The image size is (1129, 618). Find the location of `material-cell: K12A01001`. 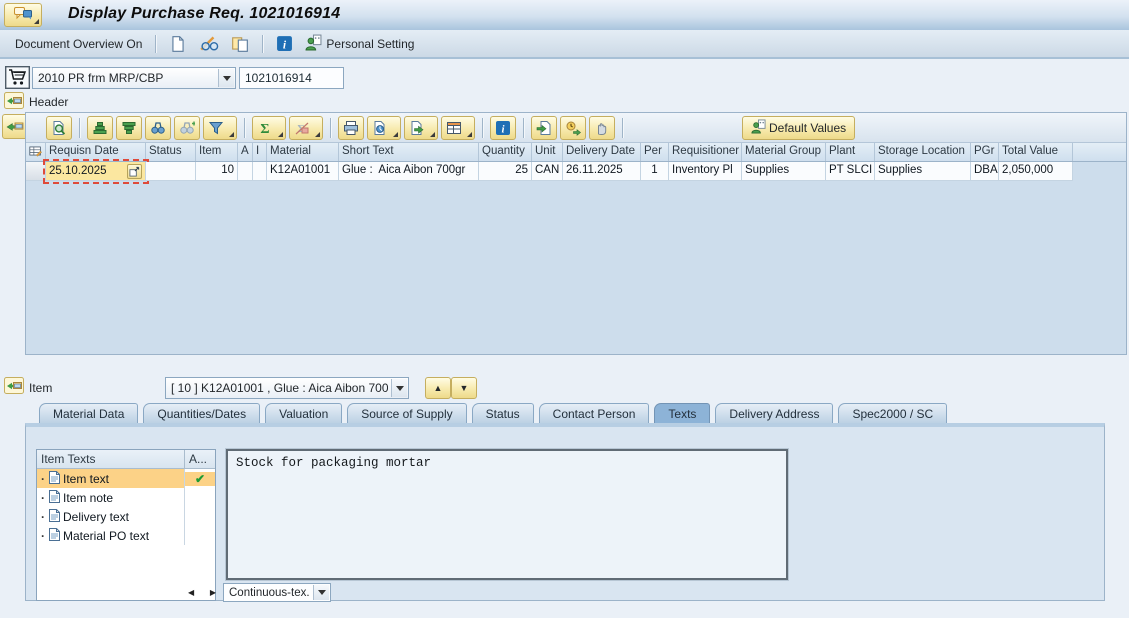

material-cell: K12A01001 is located at coordinates (303, 171).